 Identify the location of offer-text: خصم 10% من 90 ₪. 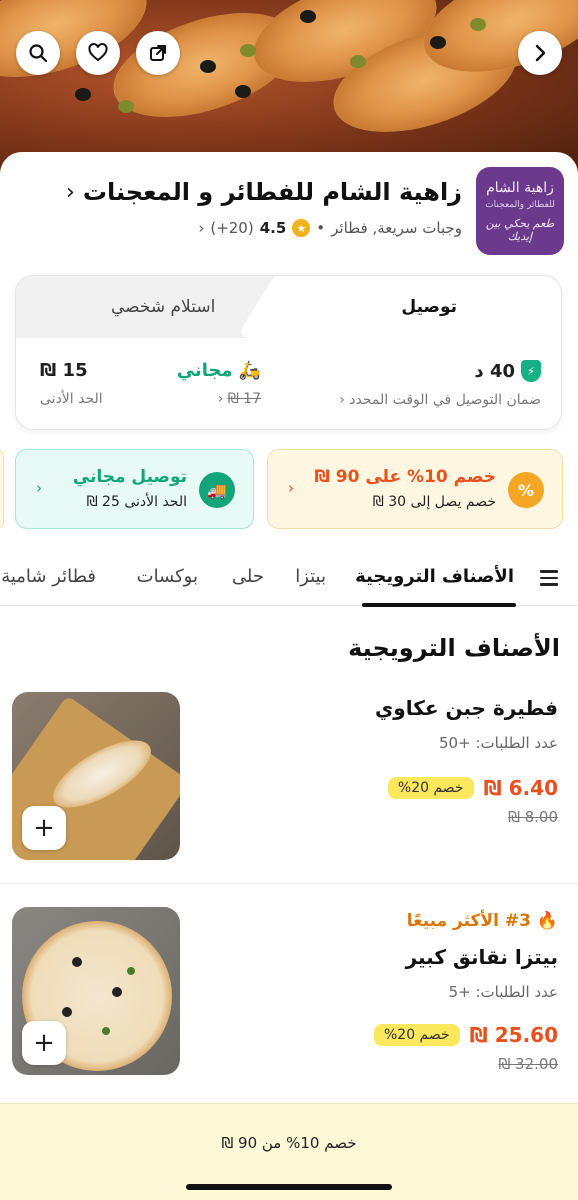
(289, 1143).